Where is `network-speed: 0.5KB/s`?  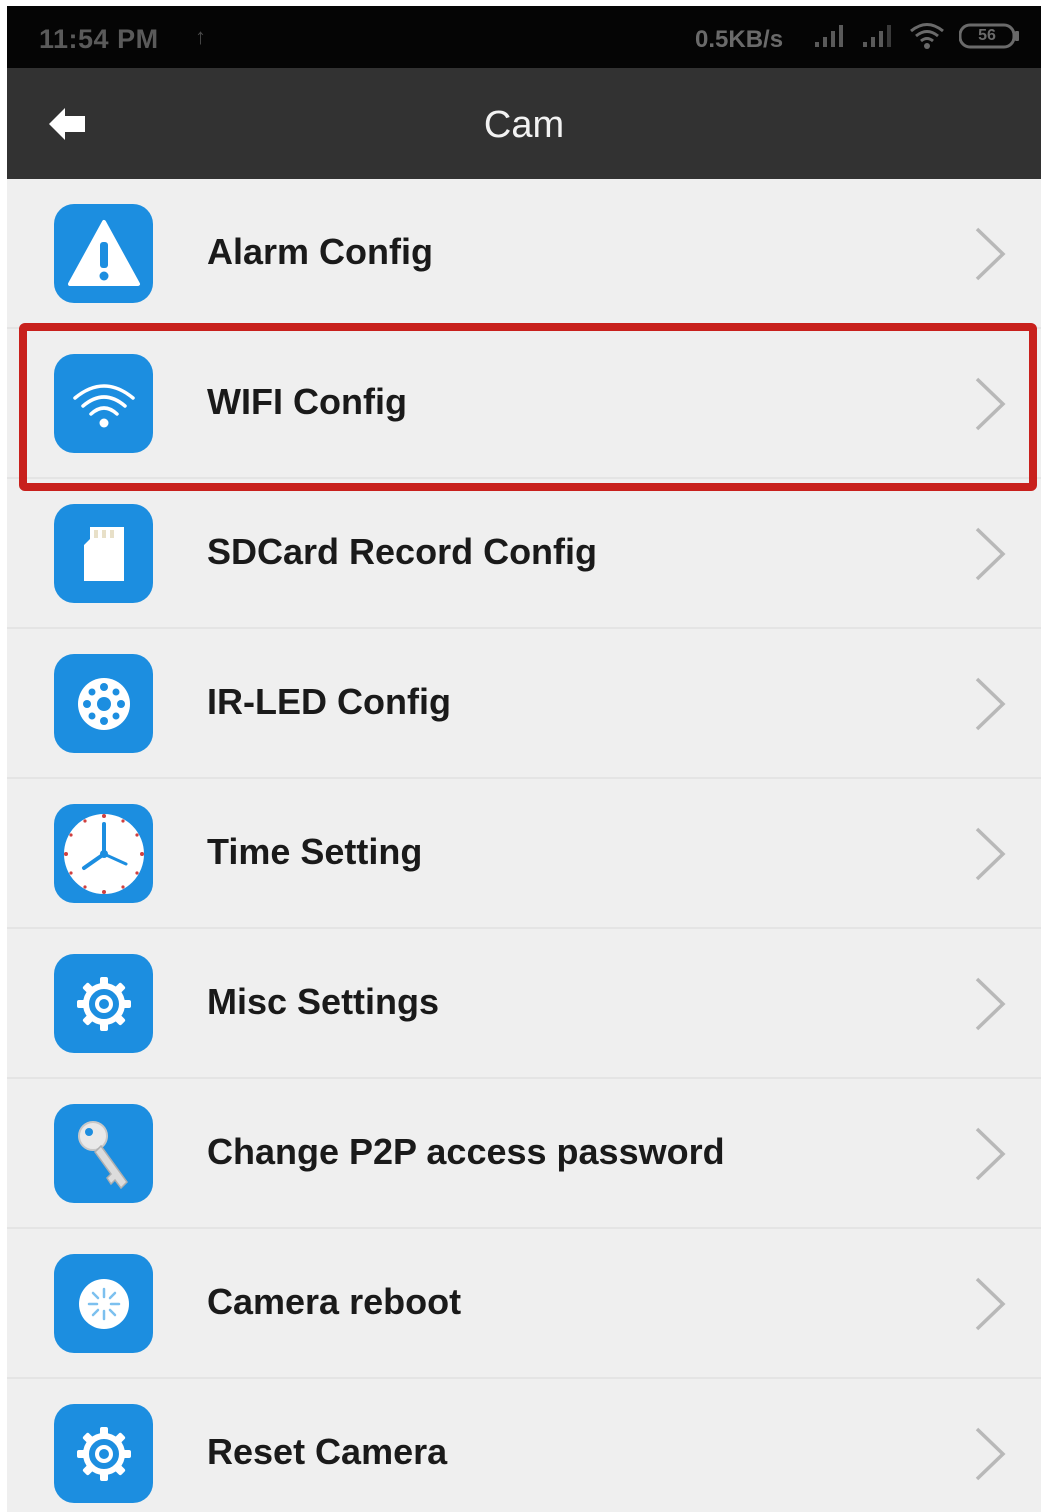 network-speed: 0.5KB/s is located at coordinates (739, 39).